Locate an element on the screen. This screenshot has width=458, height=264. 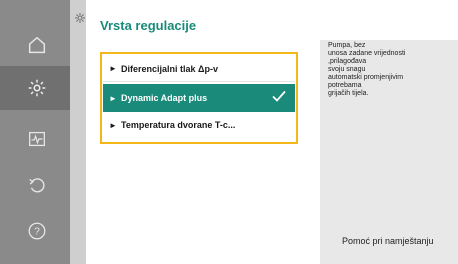
help-icon: ? is located at coordinates (37, 231).